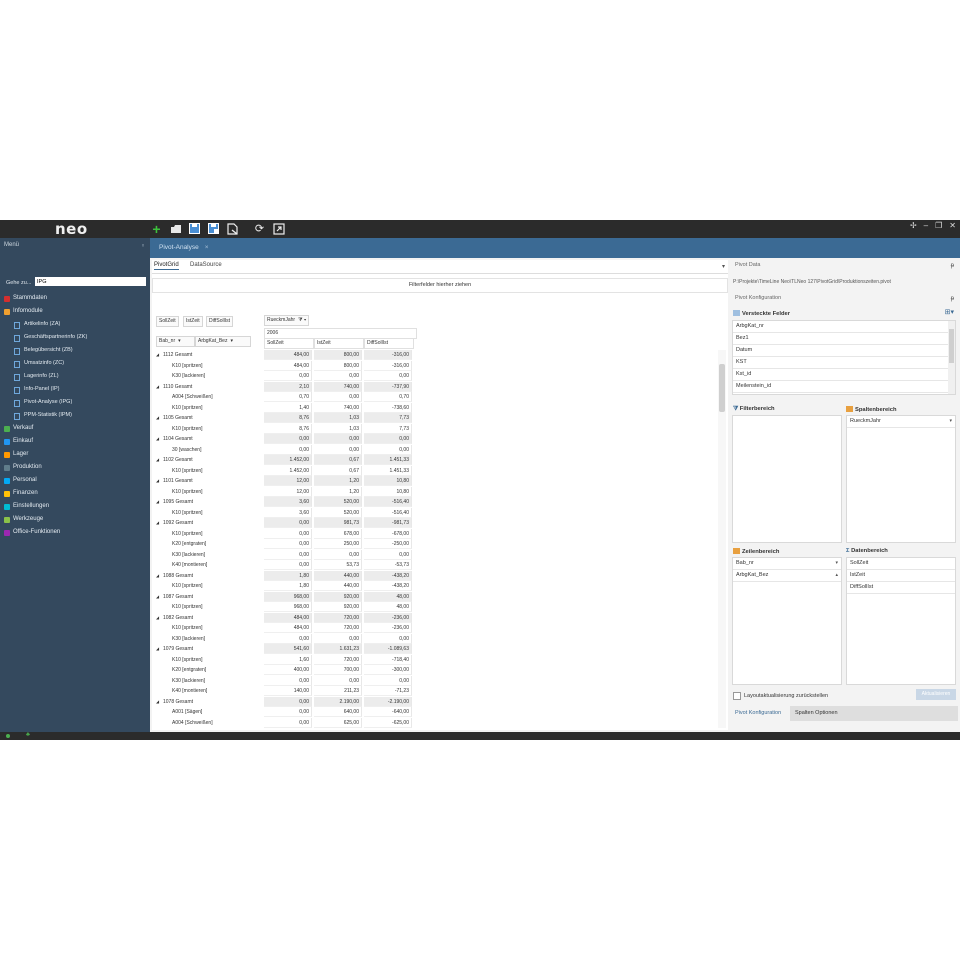 The image size is (960, 960). What do you see at coordinates (288, 628) in the screenshot?
I see `data-cell: 484,00` at bounding box center [288, 628].